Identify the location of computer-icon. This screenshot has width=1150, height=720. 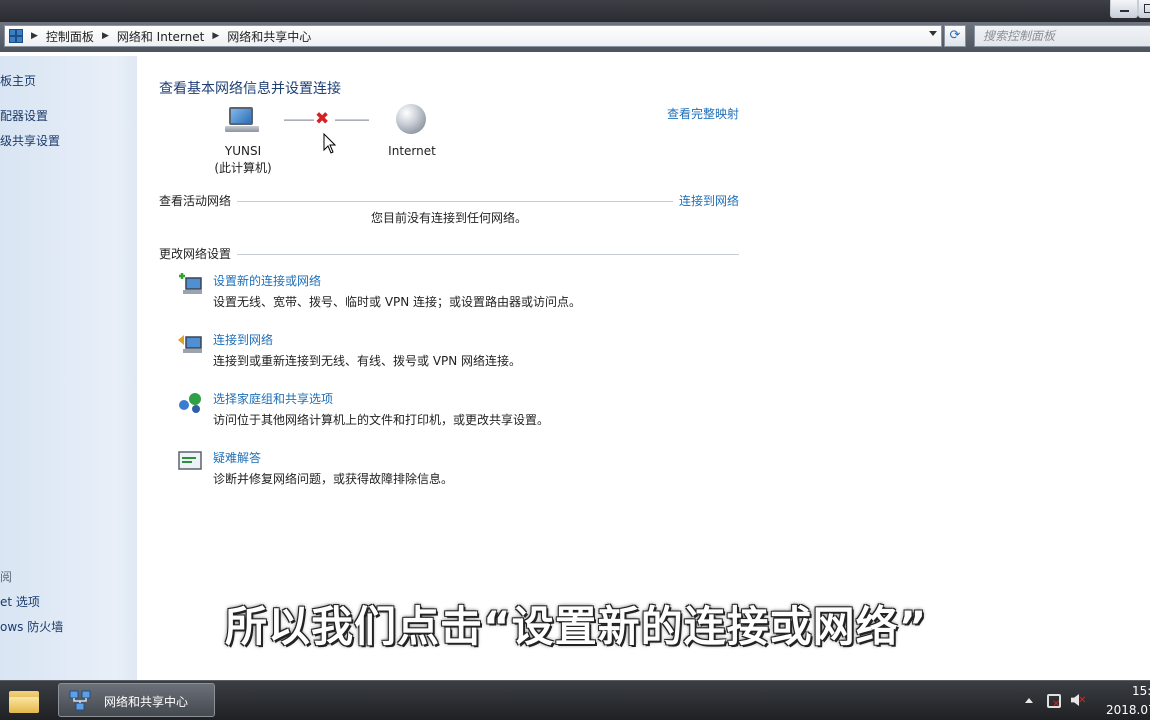
(242, 121).